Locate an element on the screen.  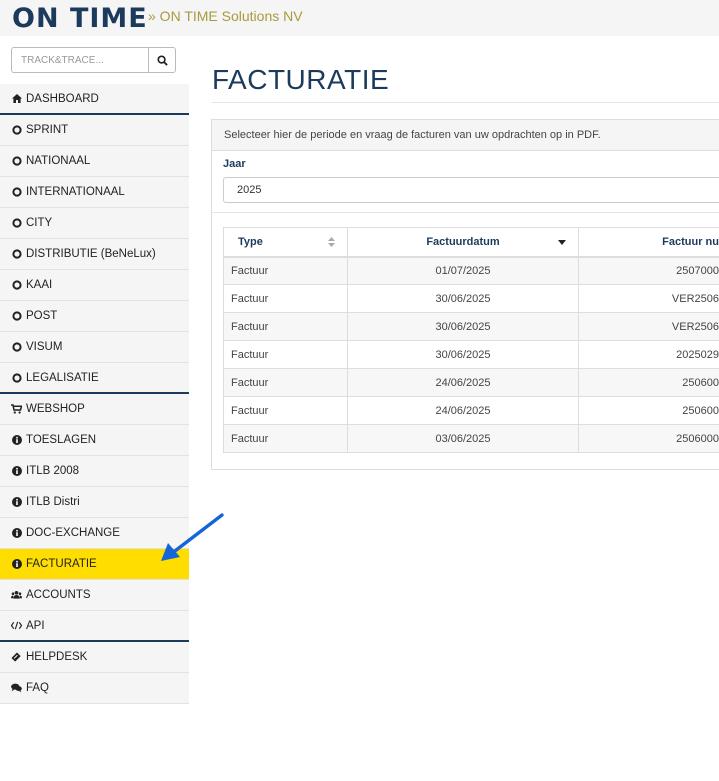
year-label: Jaar is located at coordinates (234, 164).